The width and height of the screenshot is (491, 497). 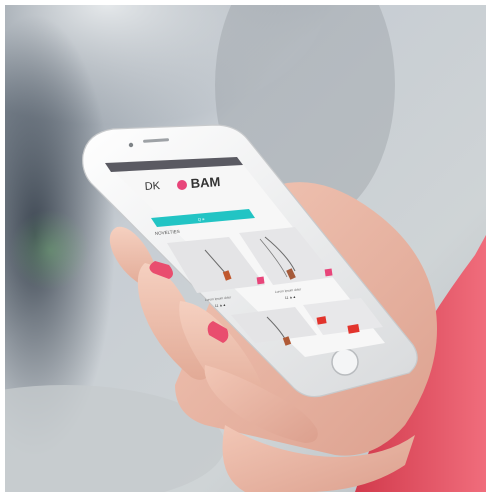 What do you see at coordinates (152, 186) in the screenshot?
I see `logo-left: DK` at bounding box center [152, 186].